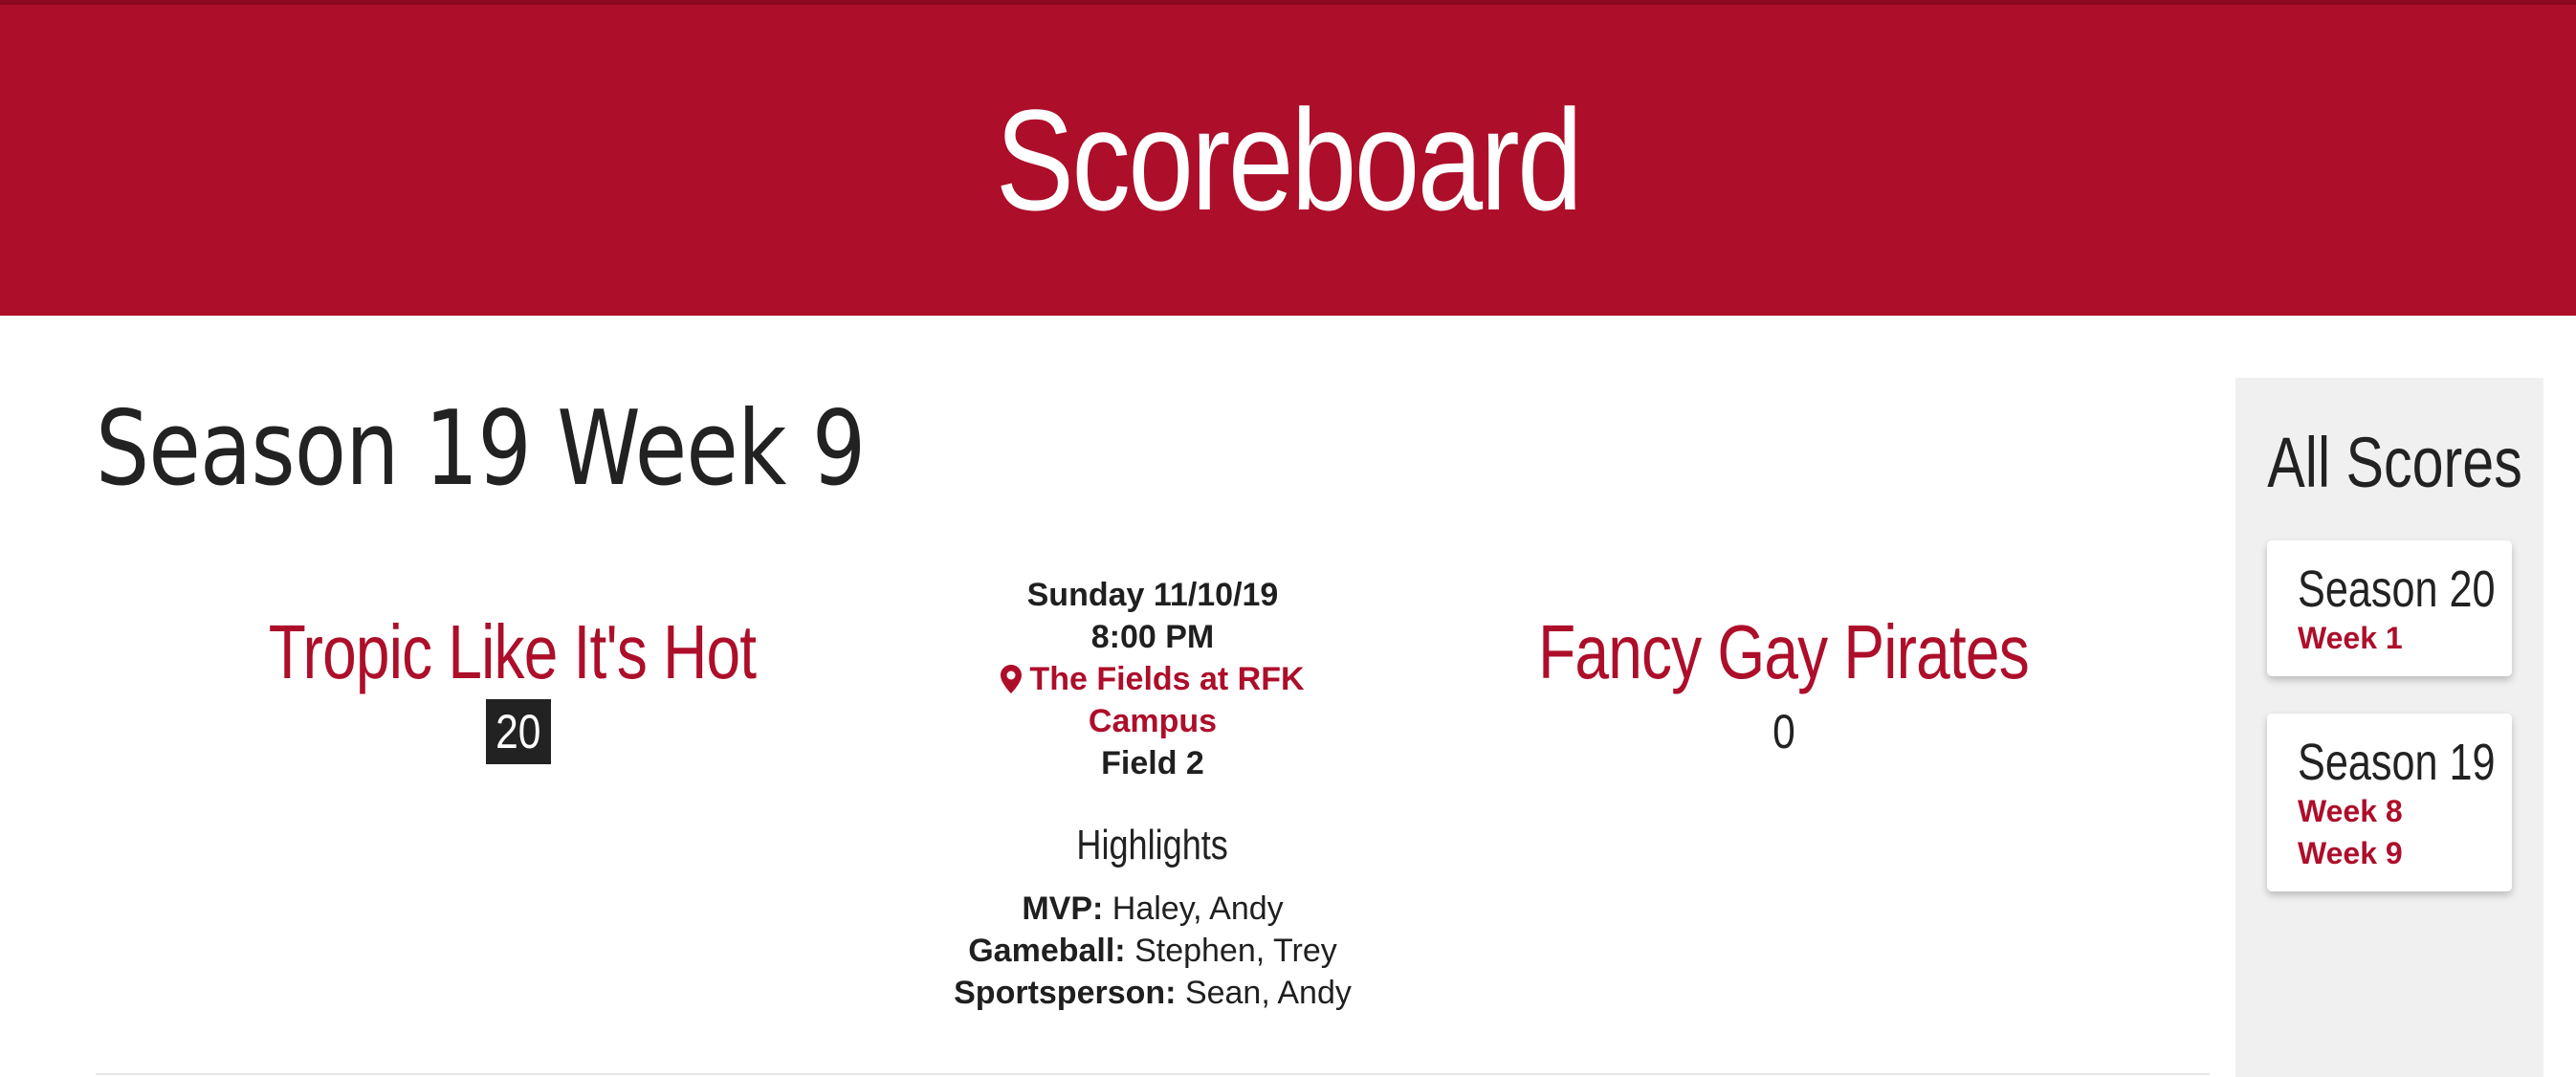 This screenshot has width=2576, height=1077. I want to click on highlight-sportsperson: Sportsperson: Sean, Andy, so click(1152, 993).